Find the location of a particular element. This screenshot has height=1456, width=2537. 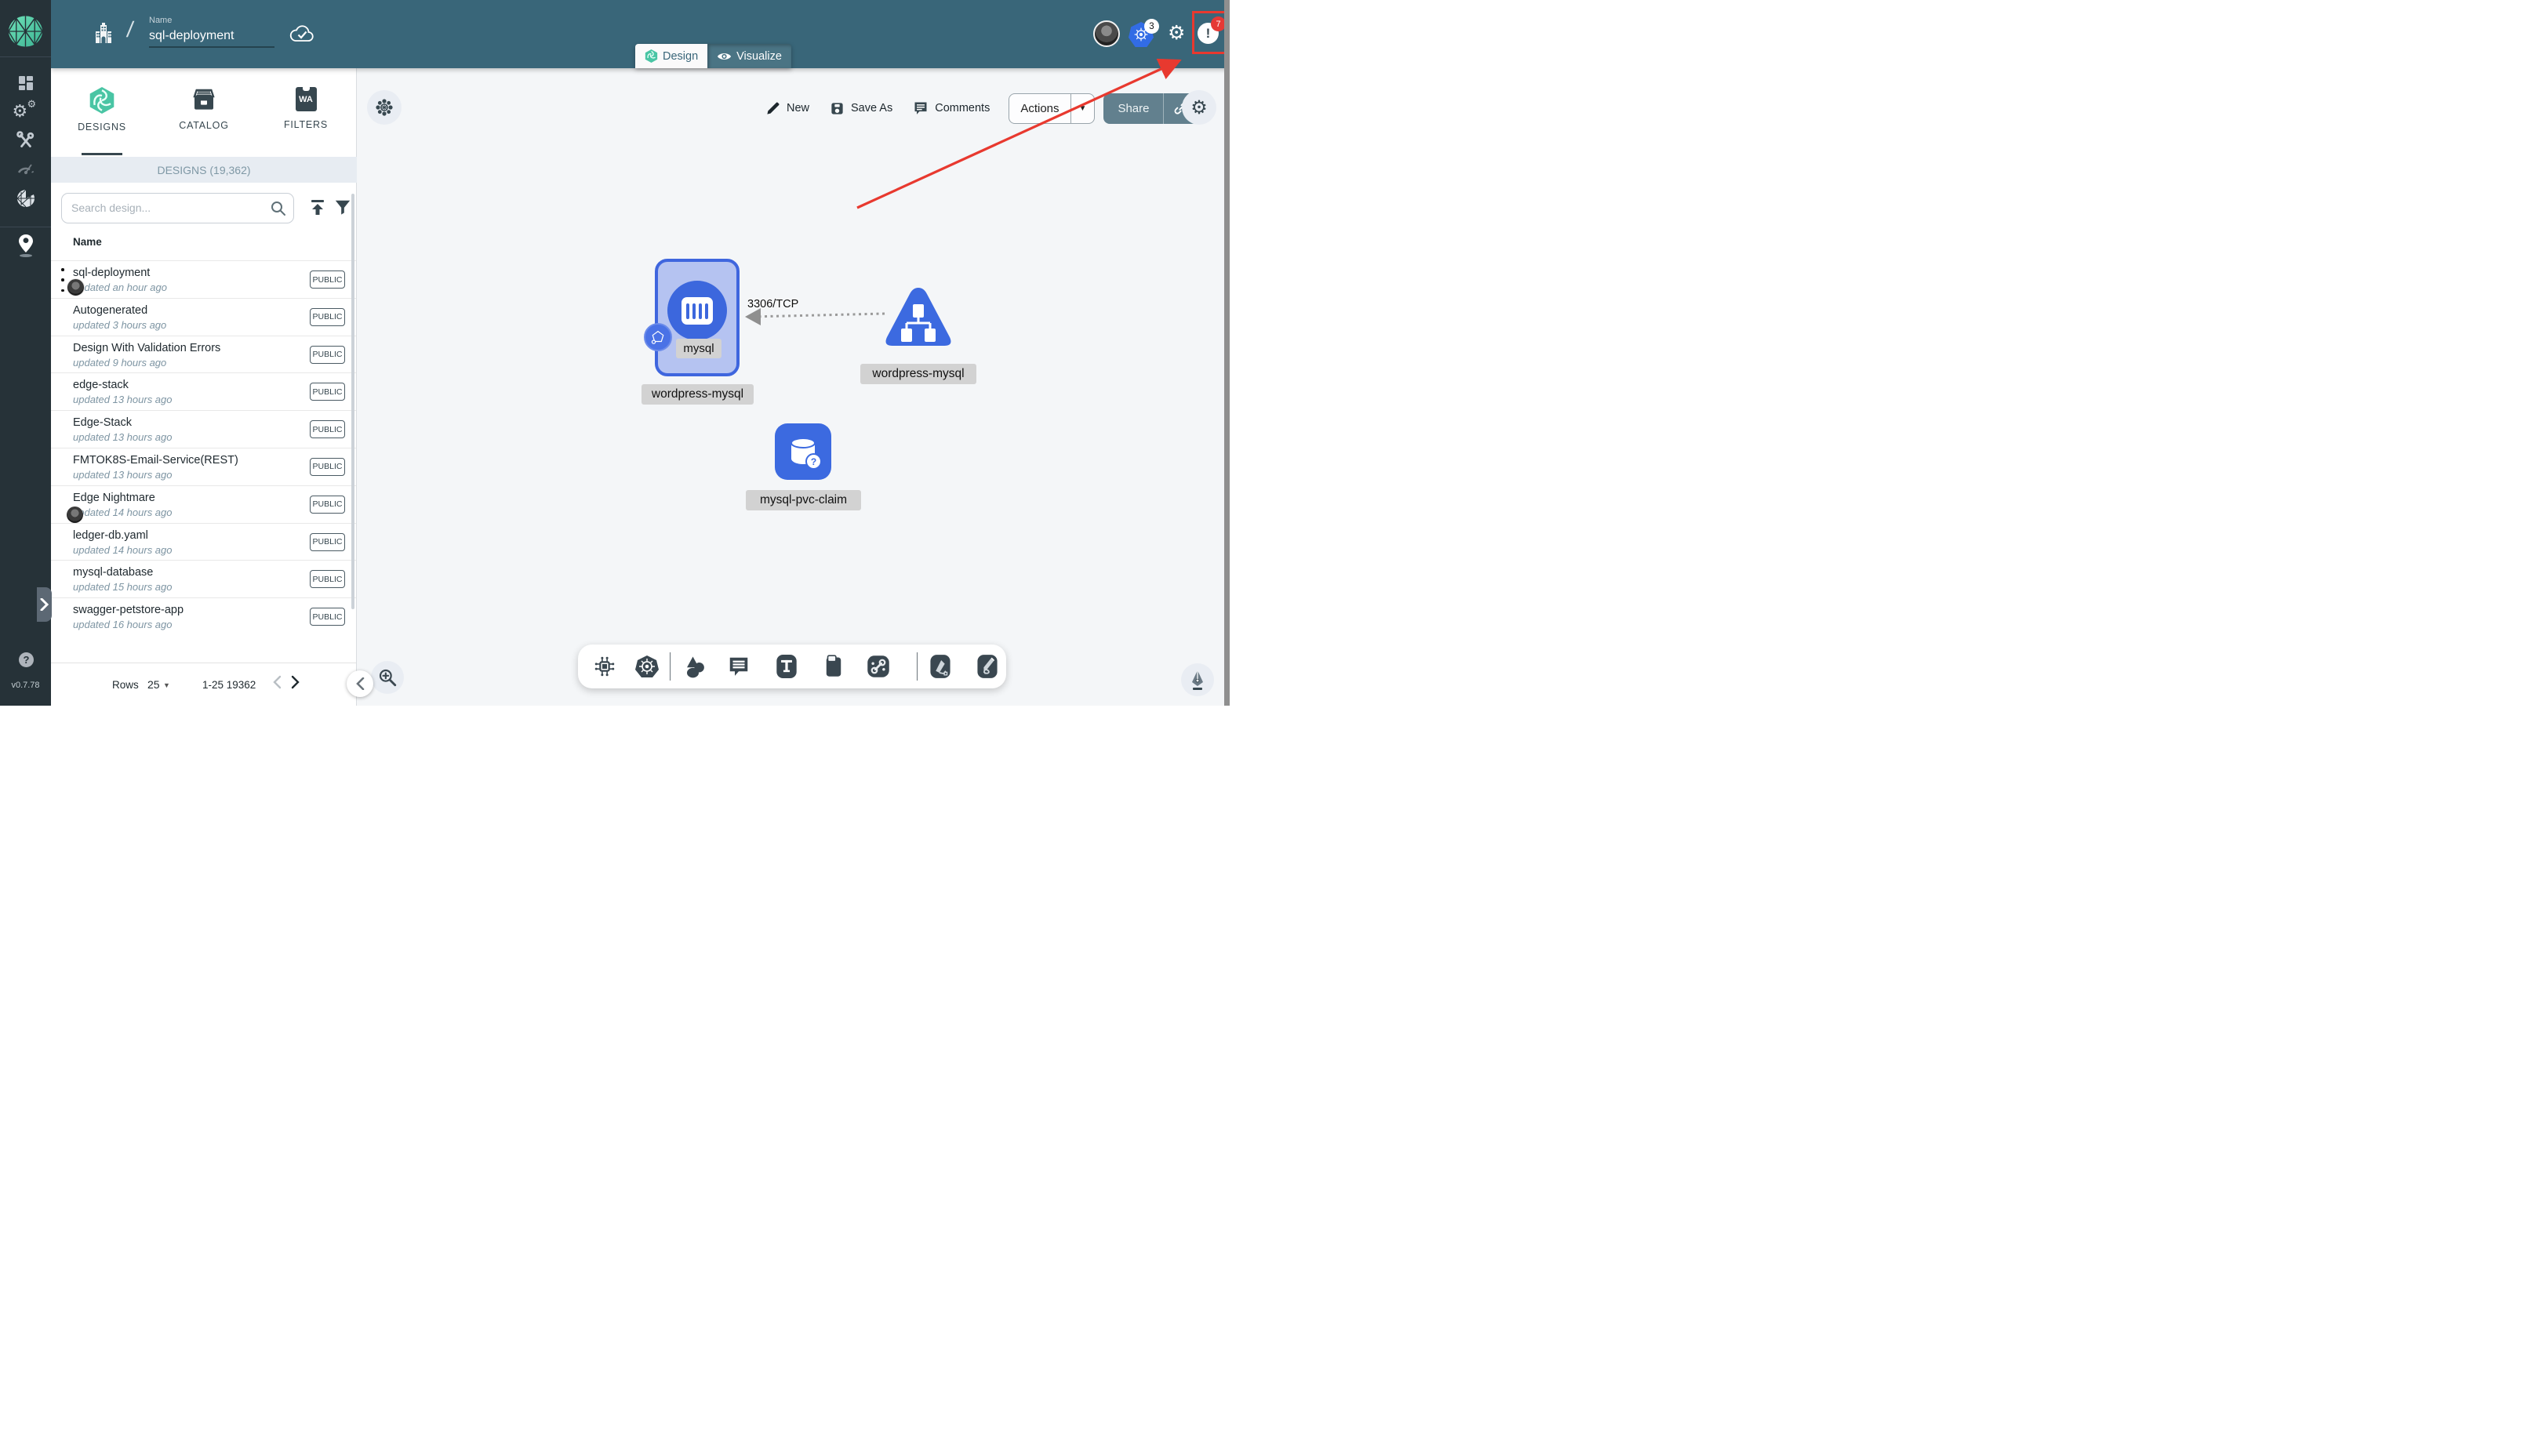

service-node is located at coordinates (918, 318).